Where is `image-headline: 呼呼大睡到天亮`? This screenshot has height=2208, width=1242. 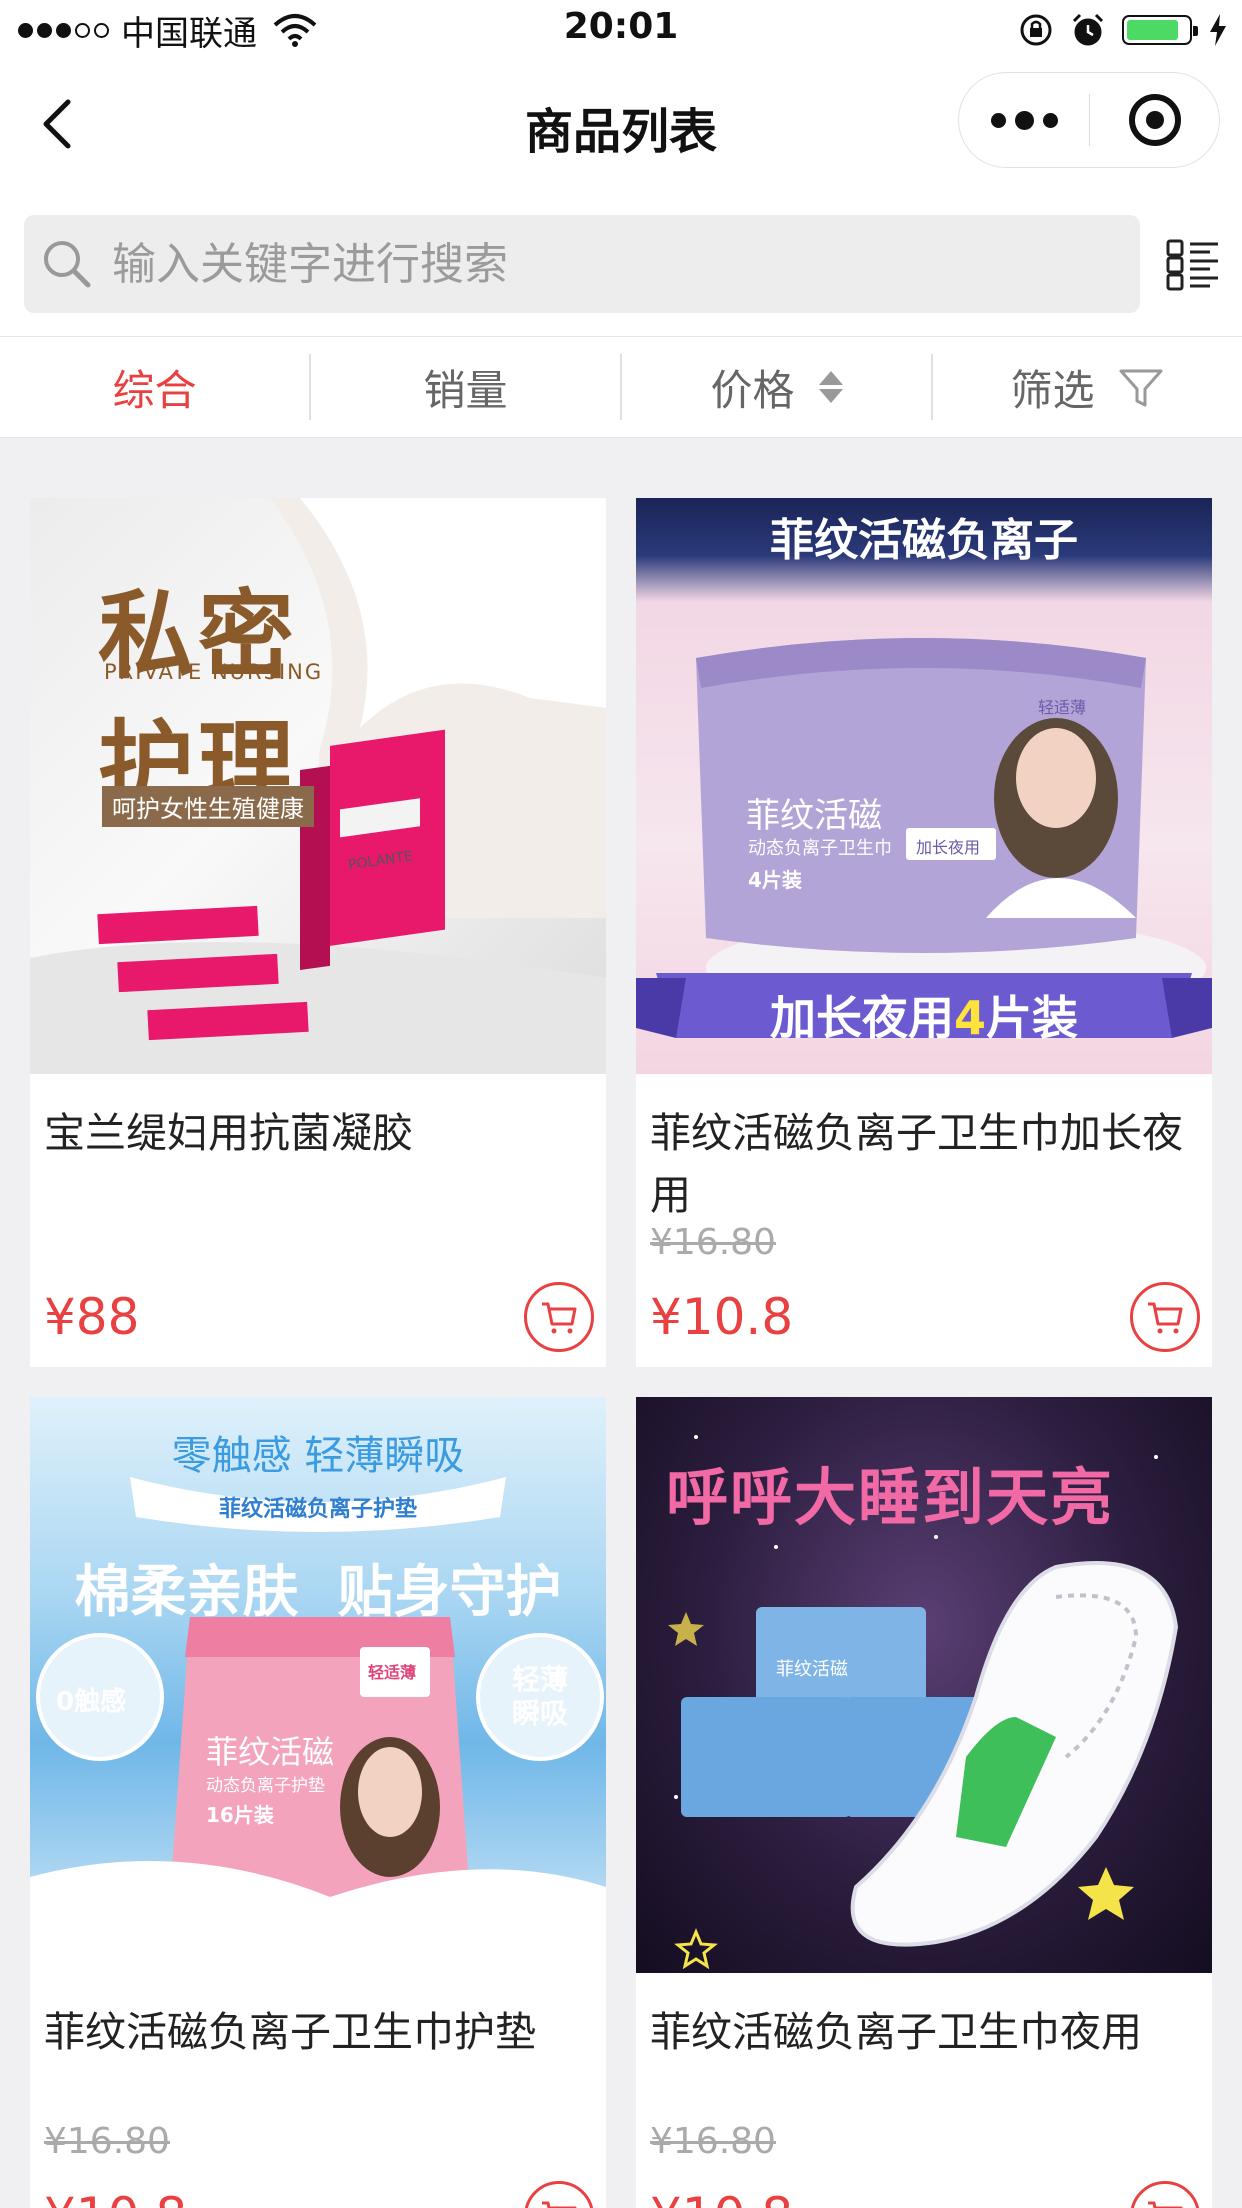
image-headline: 呼呼大睡到天亮 is located at coordinates (890, 1497).